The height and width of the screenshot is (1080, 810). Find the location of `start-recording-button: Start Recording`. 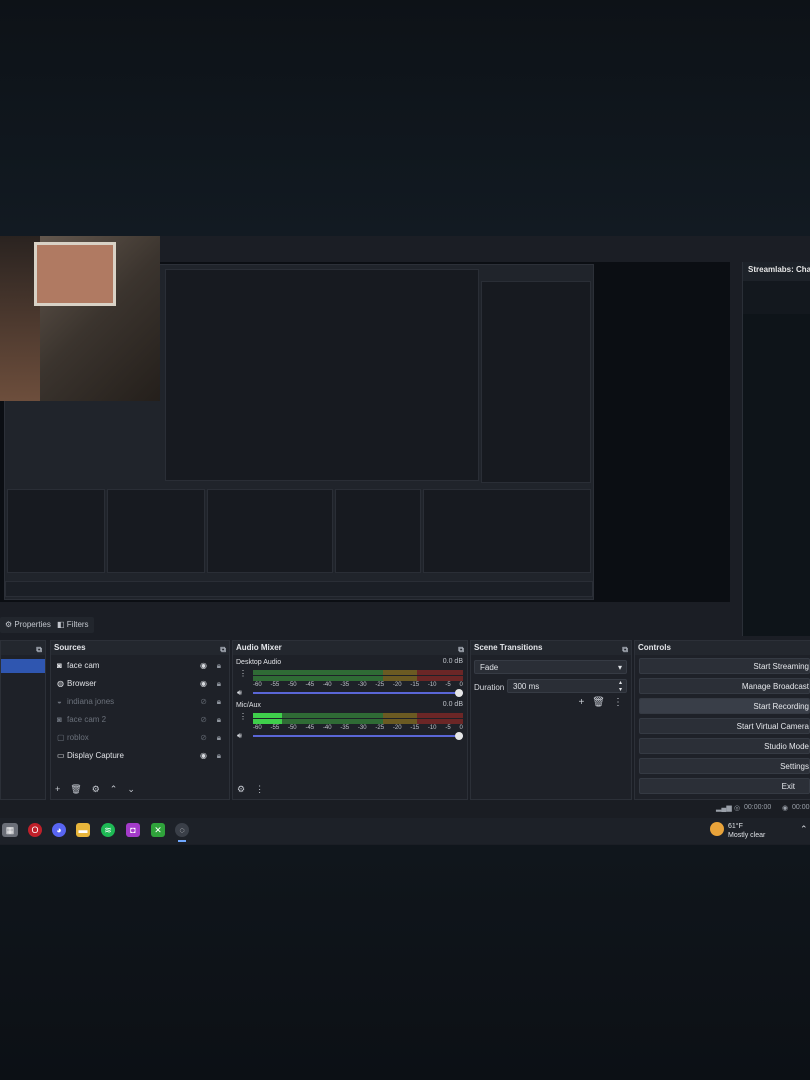

start-recording-button: Start Recording is located at coordinates (724, 706).